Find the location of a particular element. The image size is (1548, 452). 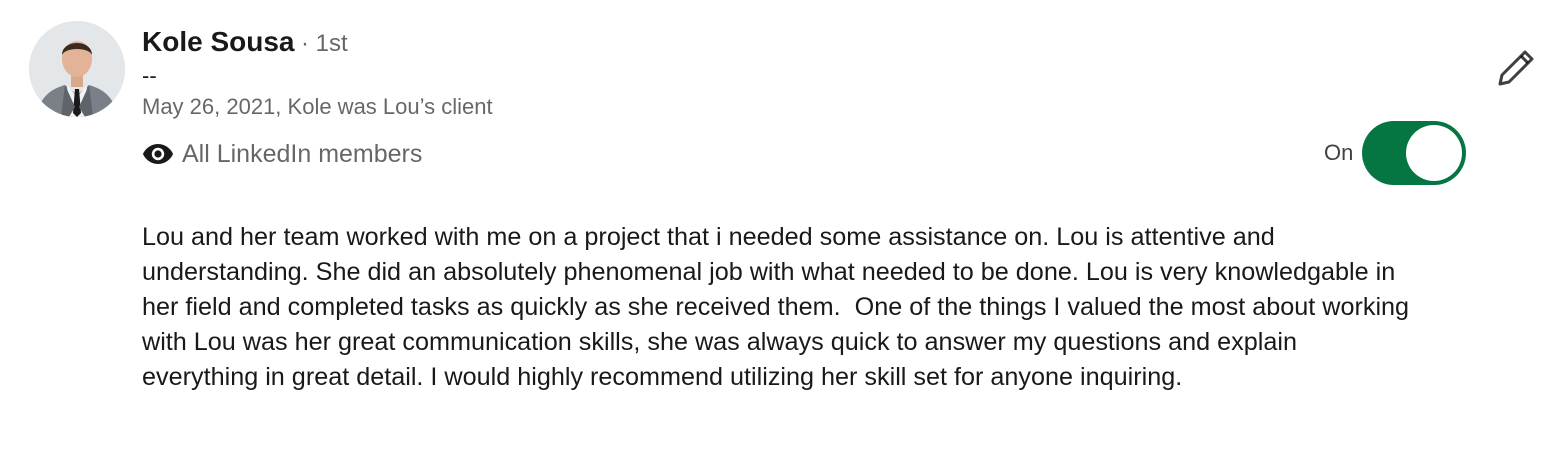

pencil-icon is located at coordinates (1516, 68).